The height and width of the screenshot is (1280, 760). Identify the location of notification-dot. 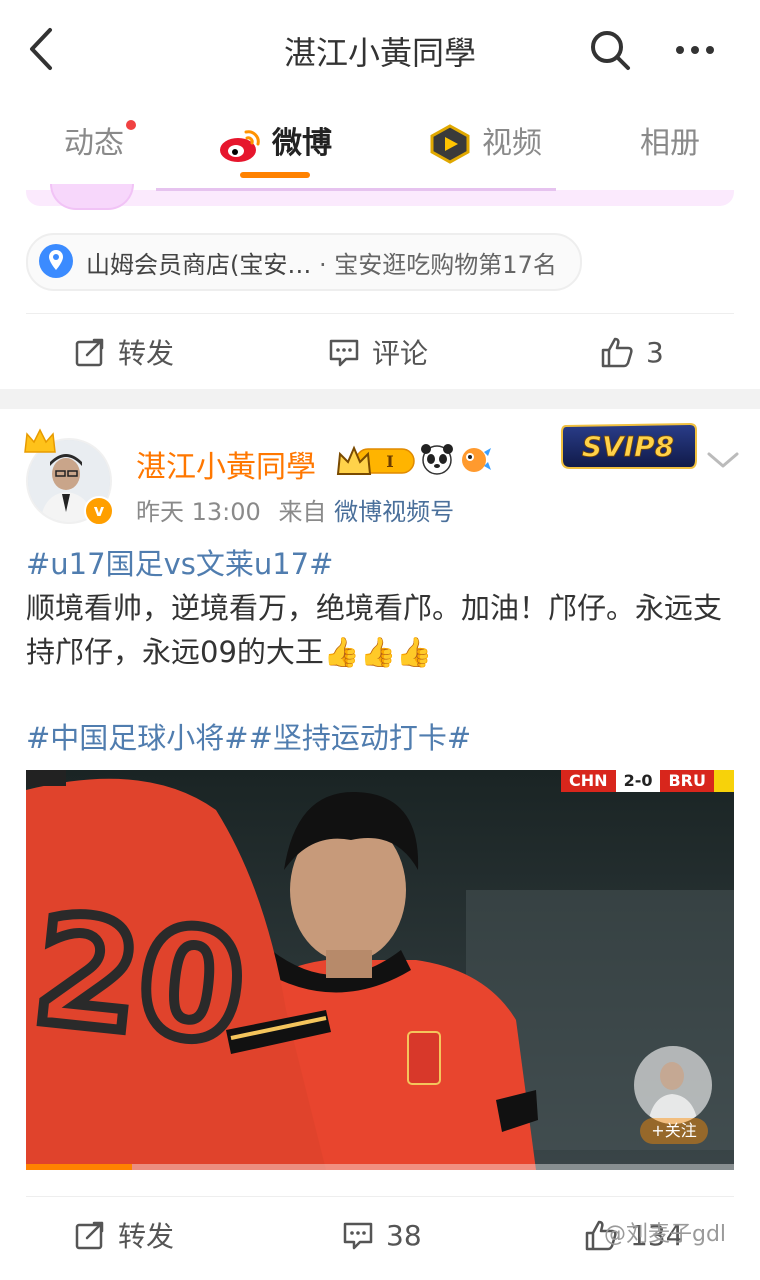
(131, 125).